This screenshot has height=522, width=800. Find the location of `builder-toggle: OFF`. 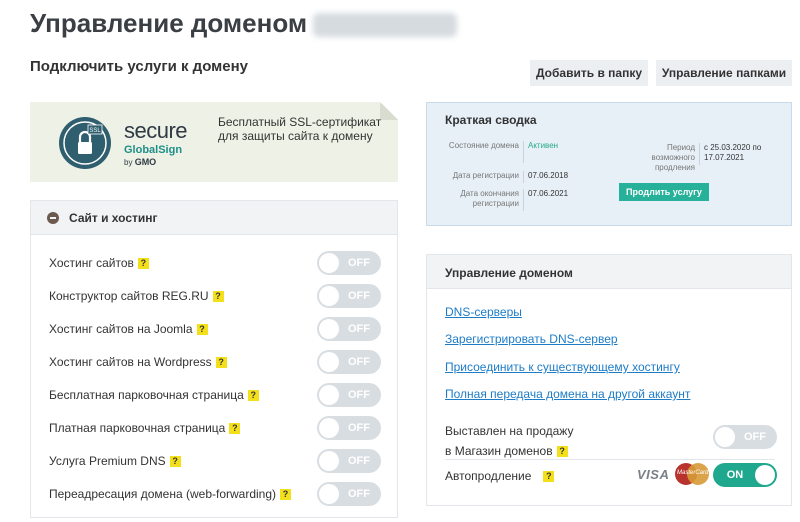

builder-toggle: OFF is located at coordinates (349, 296).